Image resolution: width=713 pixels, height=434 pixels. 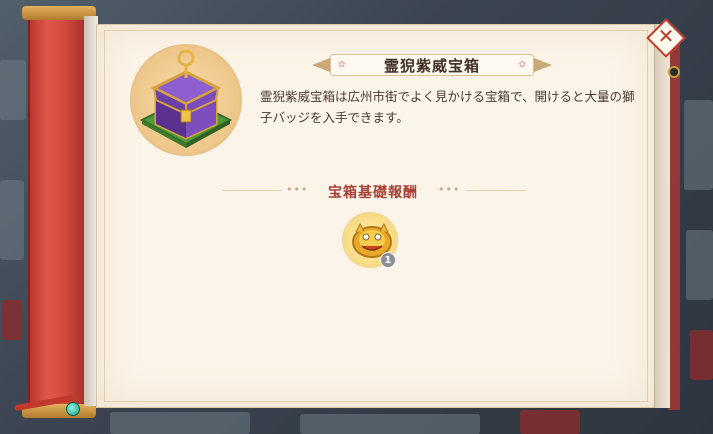 What do you see at coordinates (73, 409) in the screenshot?
I see `jade-bead-icon` at bounding box center [73, 409].